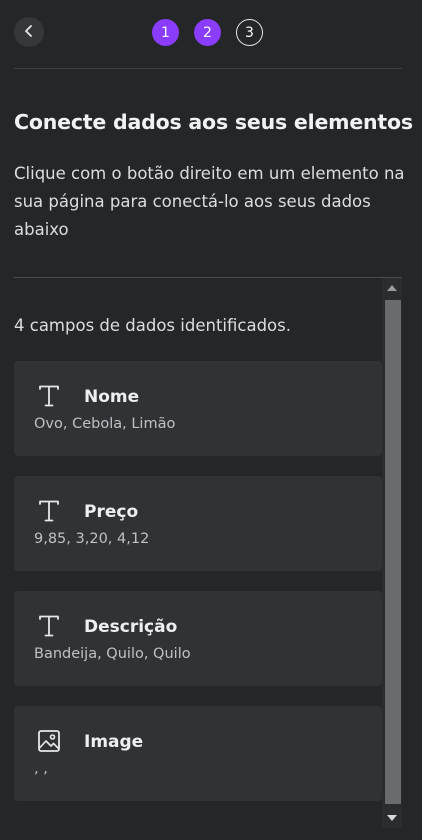 Image resolution: width=422 pixels, height=840 pixels. I want to click on field-card-nome: Nome Ovo, Cebola, Limão, so click(198, 408).